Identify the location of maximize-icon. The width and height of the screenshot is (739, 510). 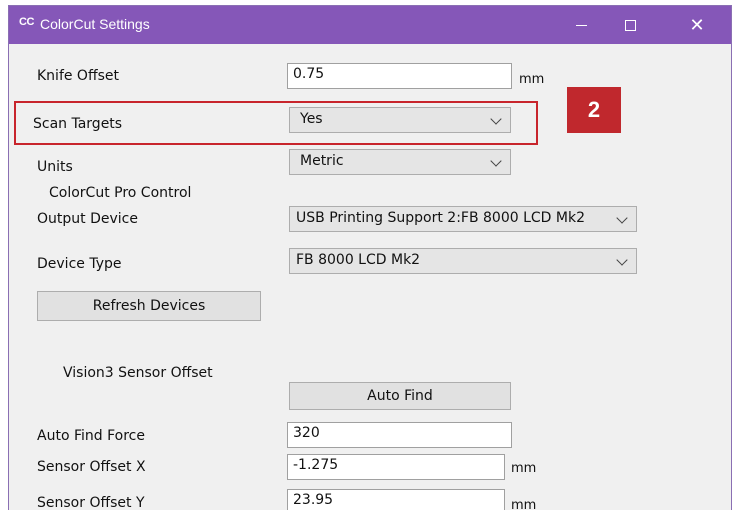
(630, 25).